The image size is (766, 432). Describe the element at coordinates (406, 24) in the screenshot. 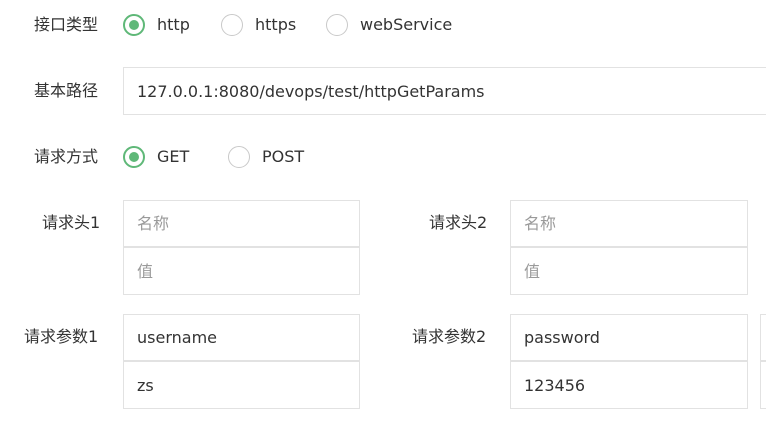

I see `radio-webservice-label: webService` at that location.